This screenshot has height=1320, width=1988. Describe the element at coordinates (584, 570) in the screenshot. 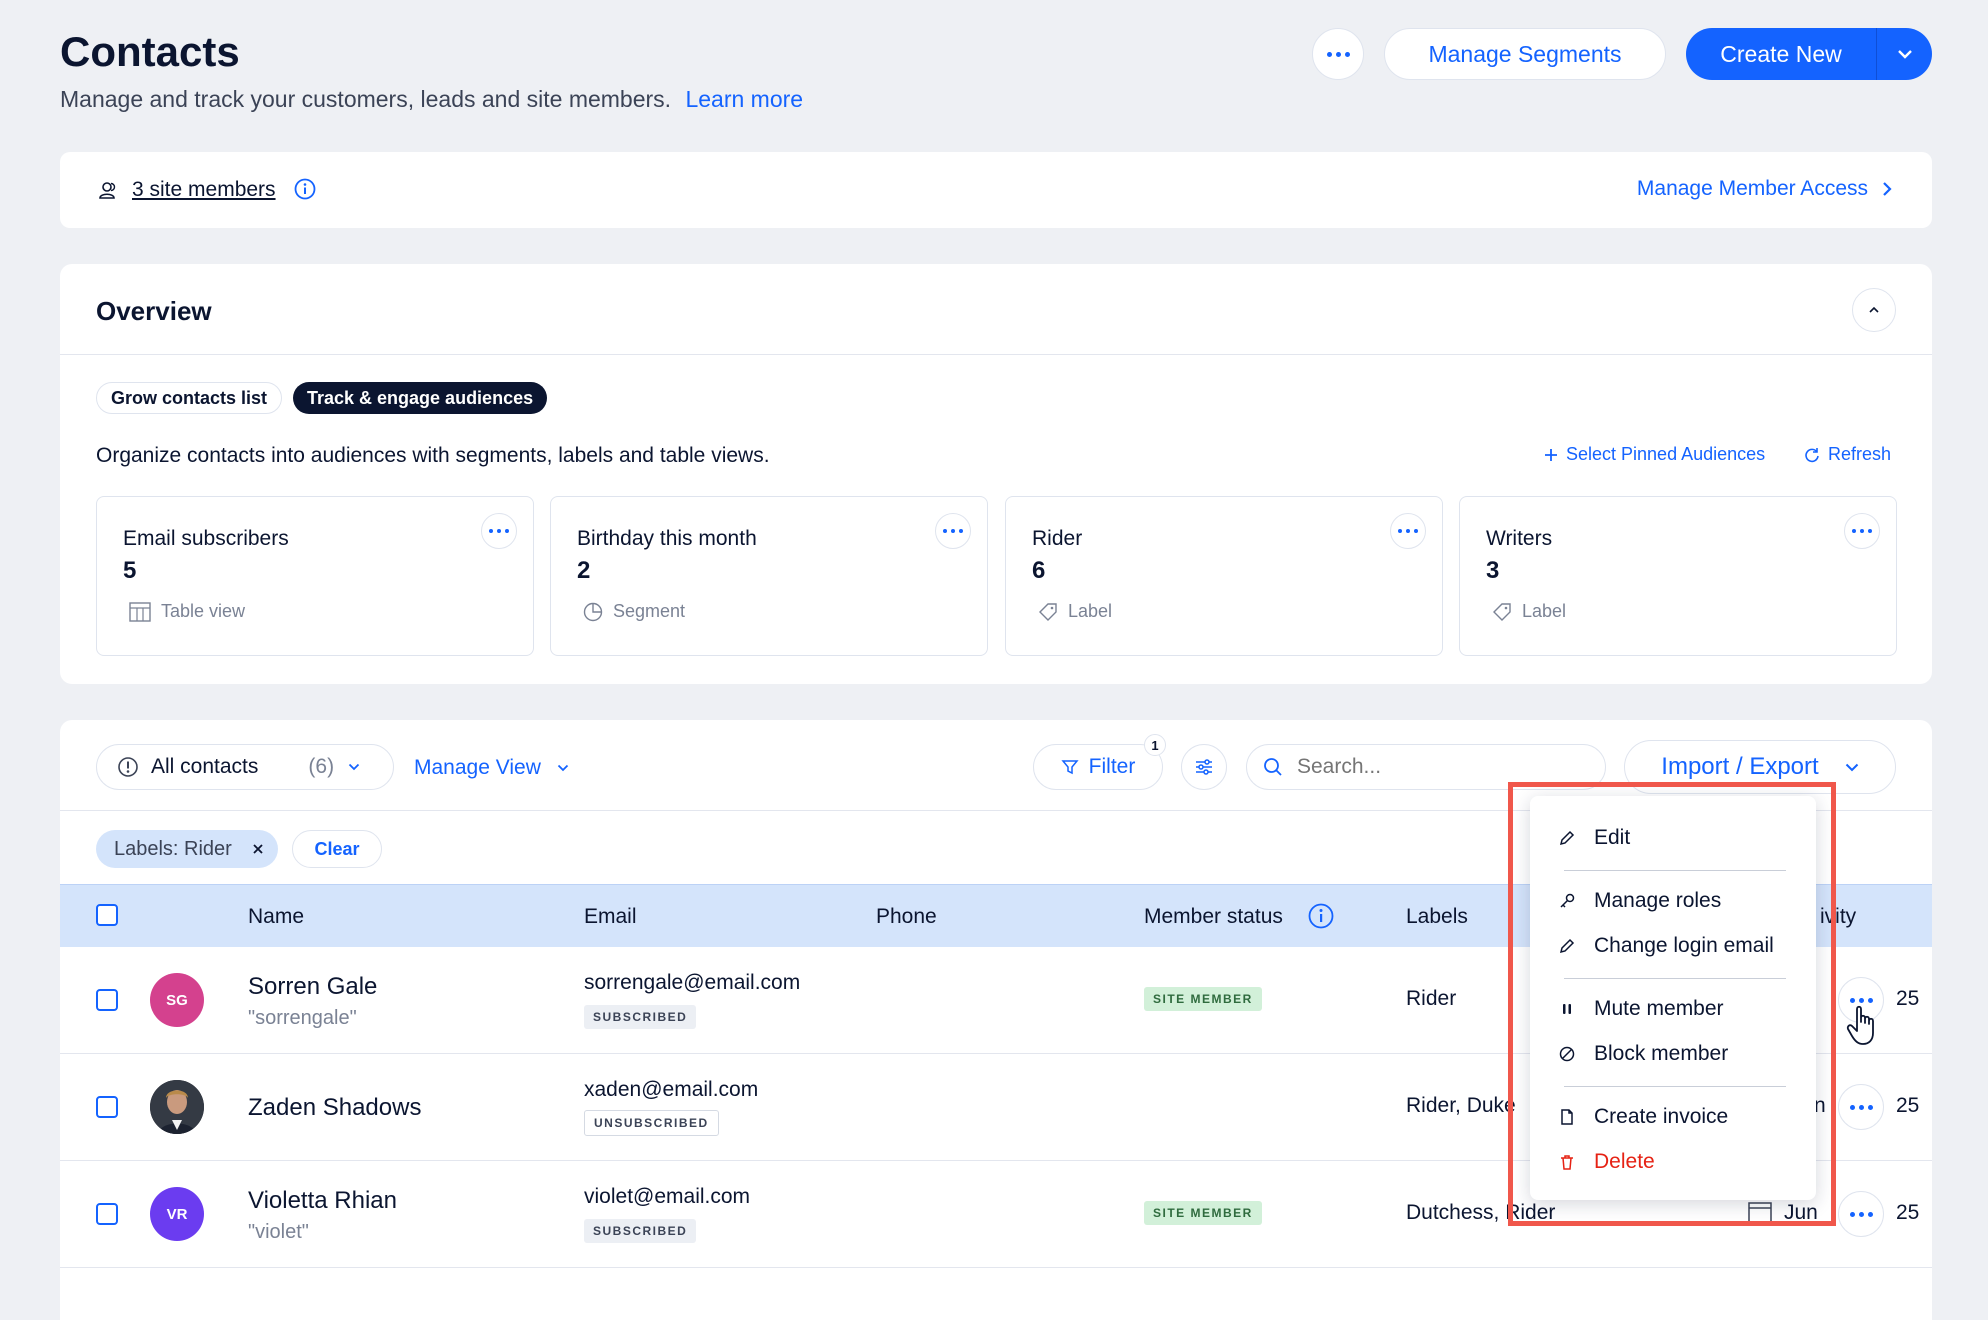

I see `audience-count: 2` at that location.